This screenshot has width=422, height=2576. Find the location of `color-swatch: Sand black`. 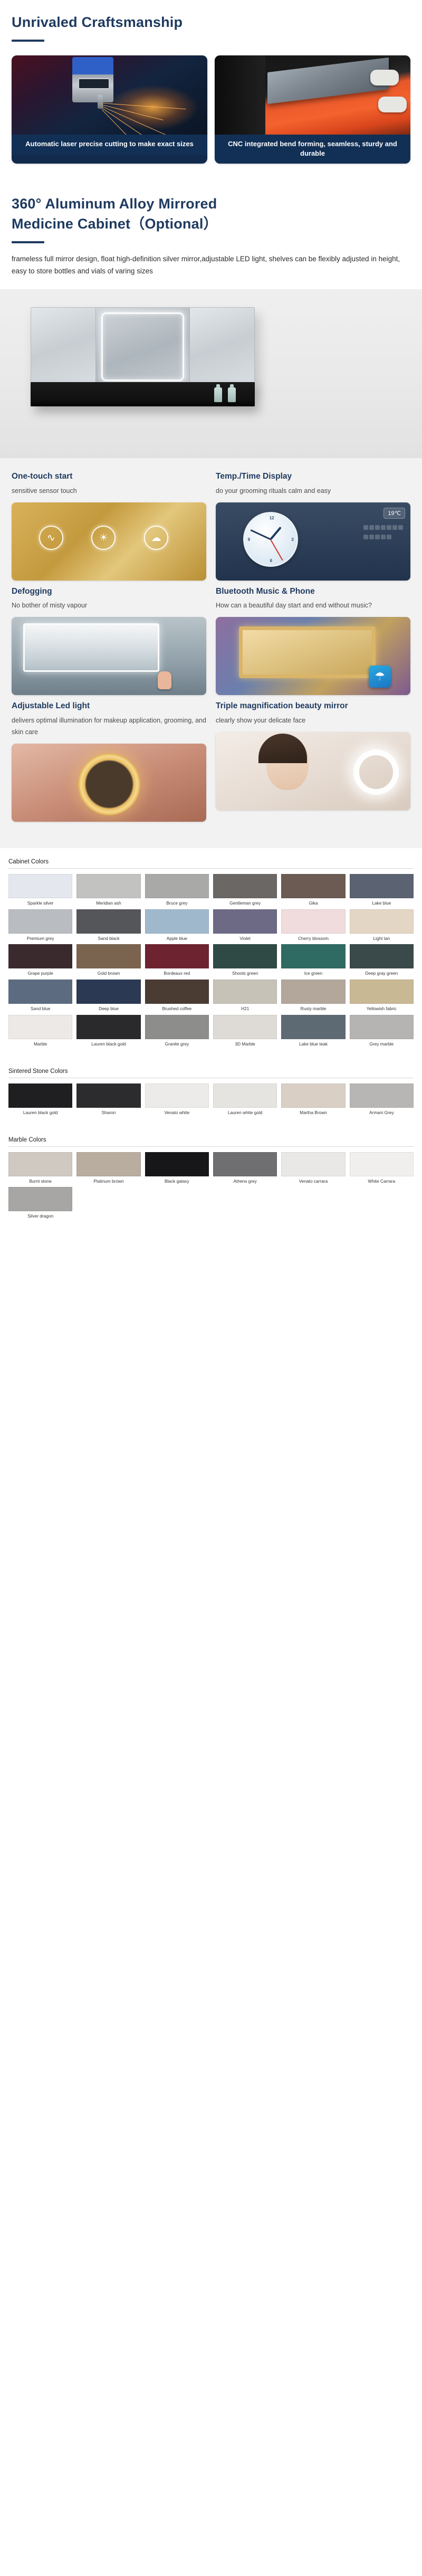

color-swatch: Sand black is located at coordinates (108, 925).